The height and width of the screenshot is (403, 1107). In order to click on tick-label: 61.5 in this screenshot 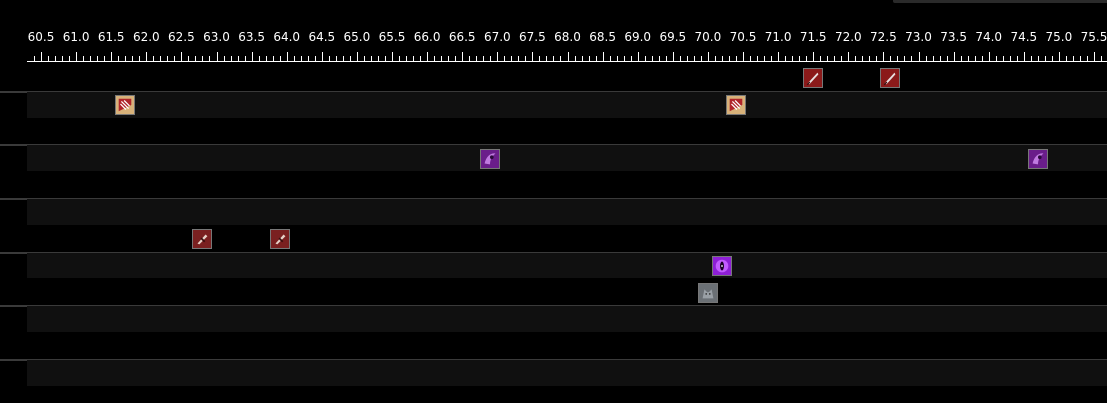, I will do `click(111, 37)`.